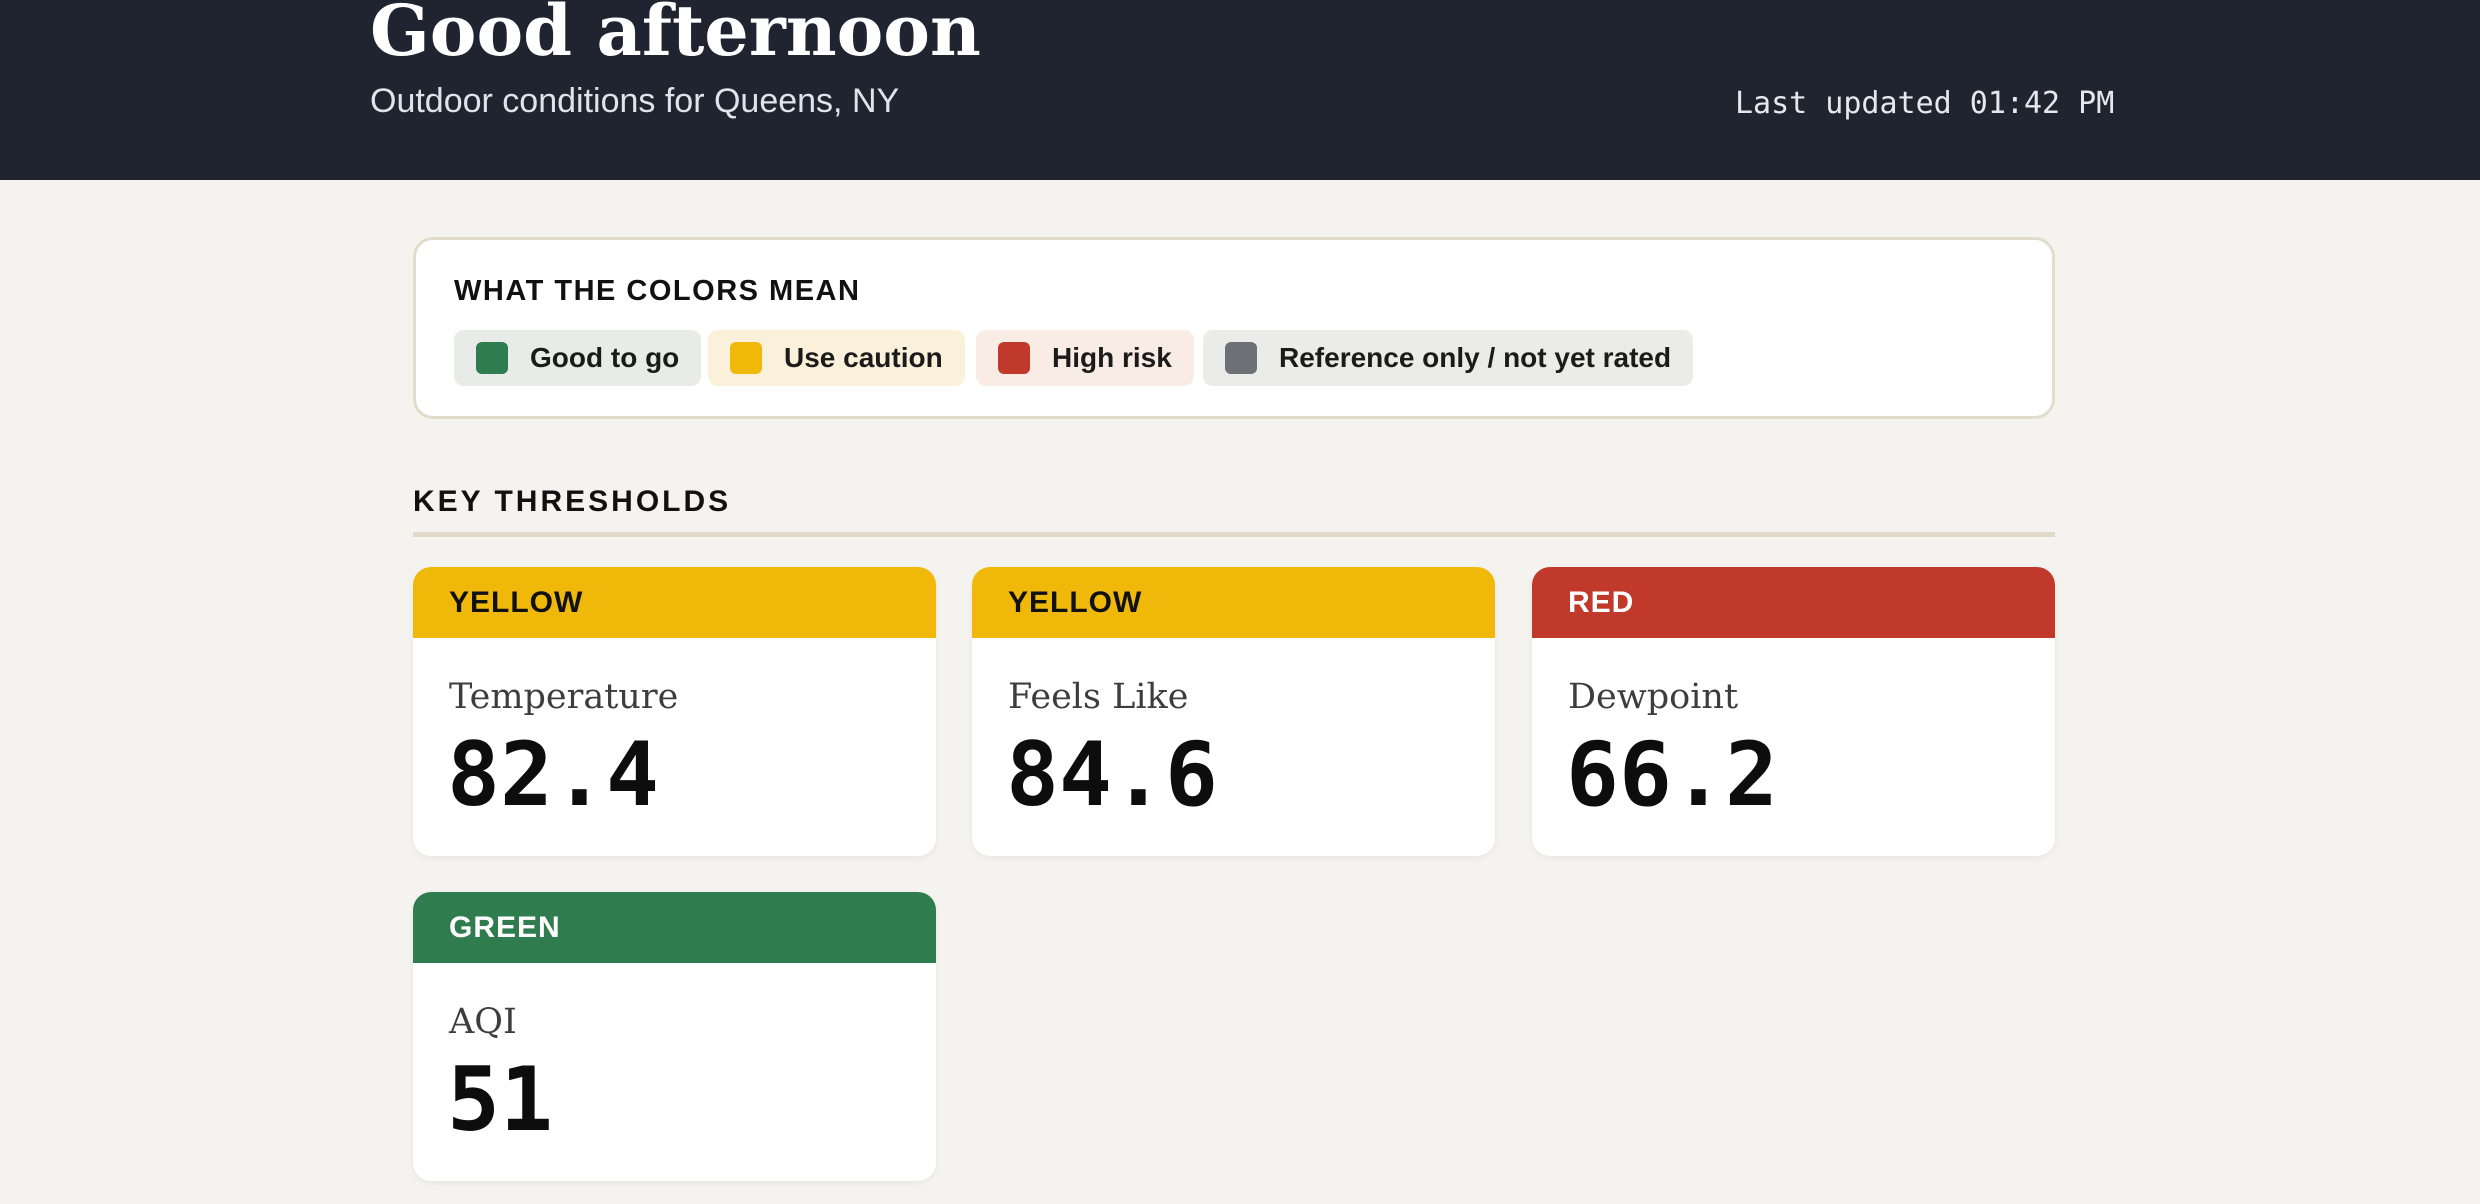  What do you see at coordinates (1475, 357) in the screenshot?
I see `legend-item-label: Reference only / not yet rated` at bounding box center [1475, 357].